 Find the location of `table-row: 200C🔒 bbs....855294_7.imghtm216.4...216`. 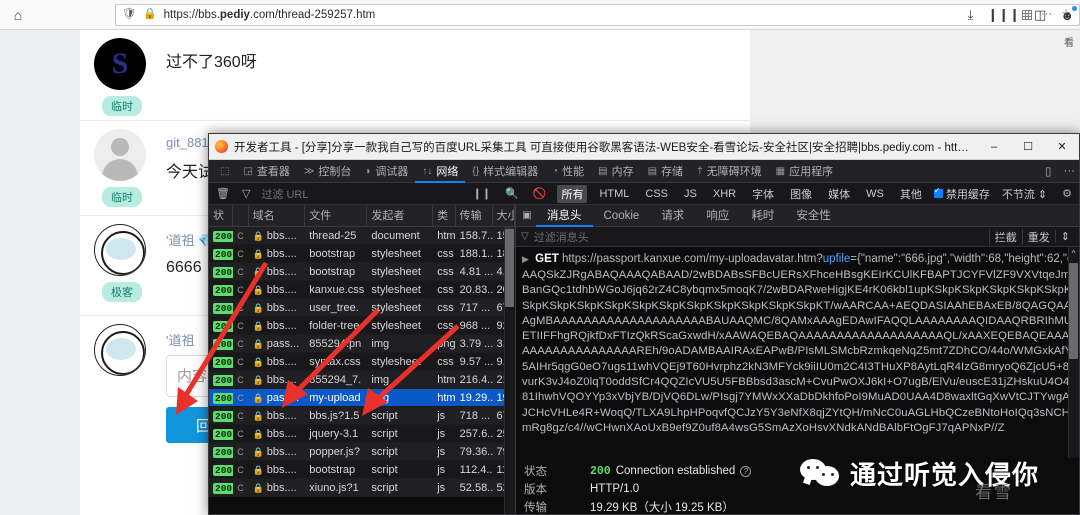

table-row: 200C🔒 bbs....855294_7.imghtm216.4...216 is located at coordinates (362, 380).